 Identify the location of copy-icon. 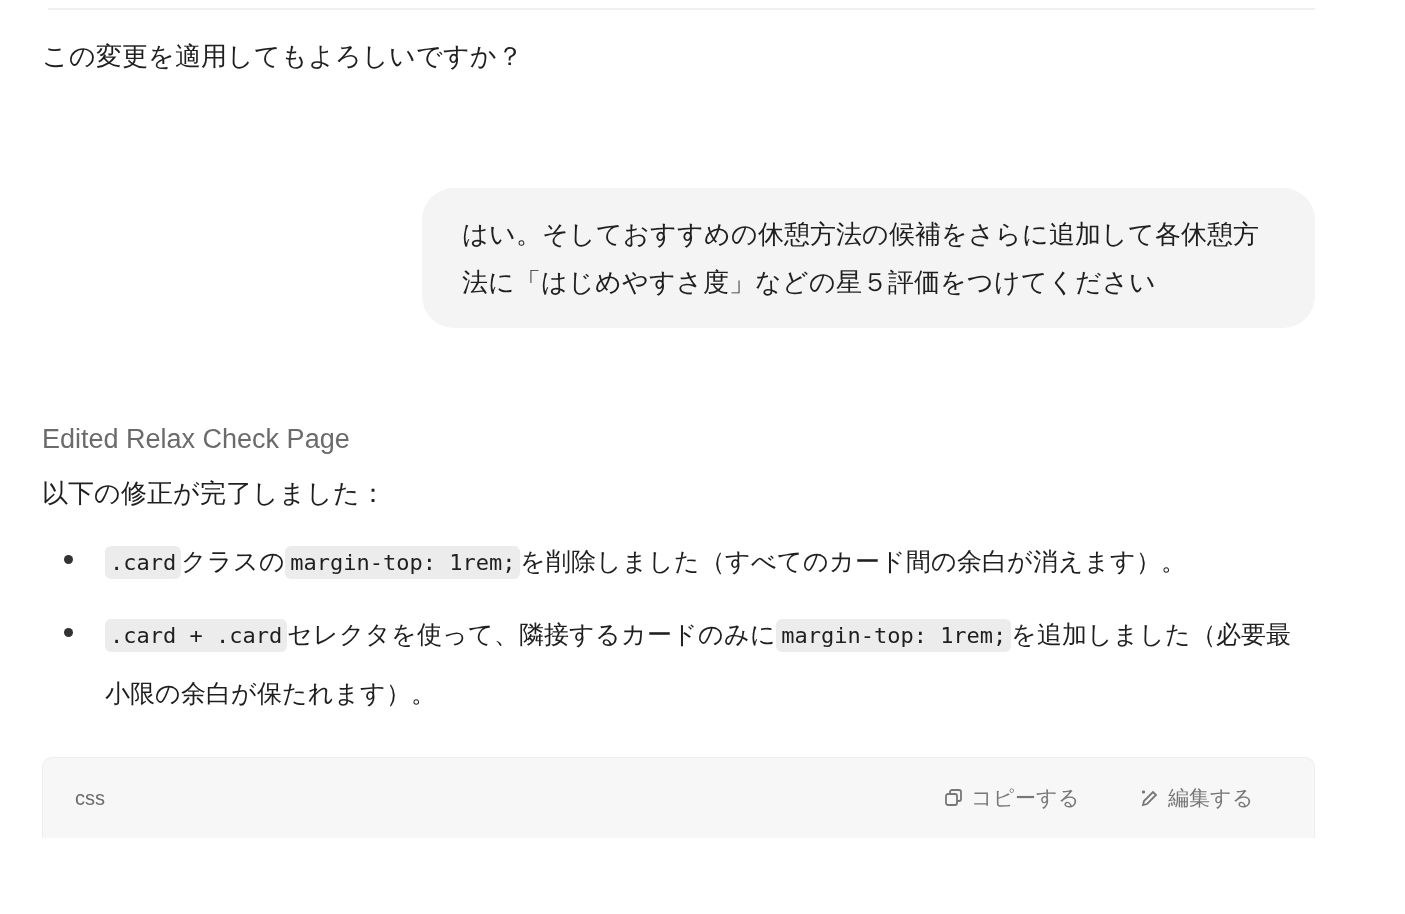
(954, 798).